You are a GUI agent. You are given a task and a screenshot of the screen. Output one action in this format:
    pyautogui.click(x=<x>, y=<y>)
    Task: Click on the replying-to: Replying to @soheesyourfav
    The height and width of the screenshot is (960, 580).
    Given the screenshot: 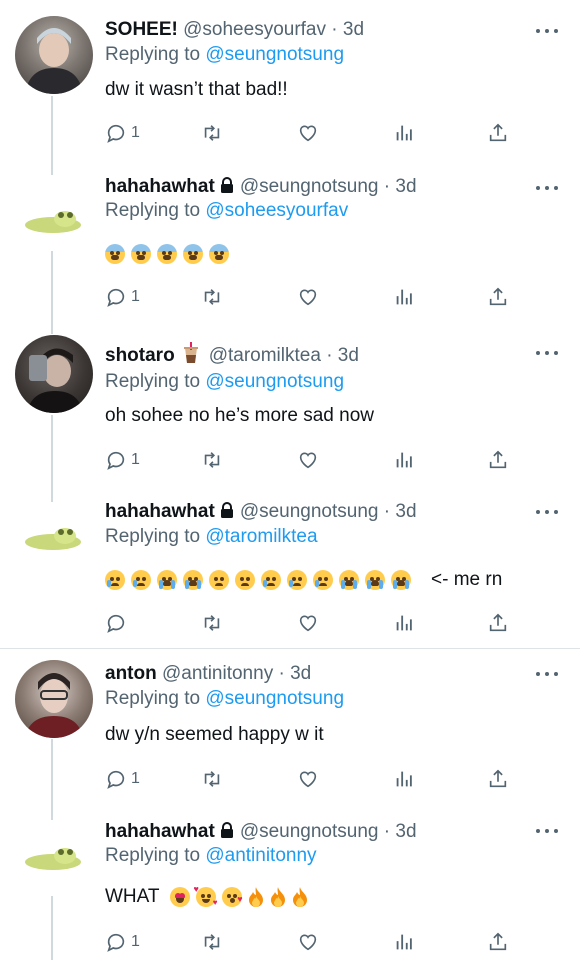 What is the action you would take?
    pyautogui.click(x=226, y=211)
    